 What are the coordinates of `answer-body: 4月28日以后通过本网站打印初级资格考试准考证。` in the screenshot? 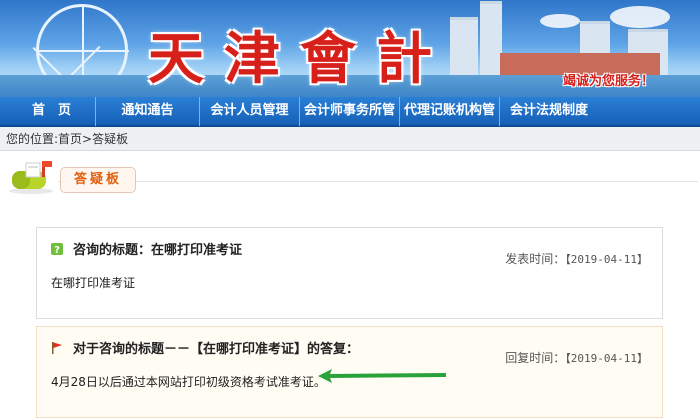 It's located at (188, 382).